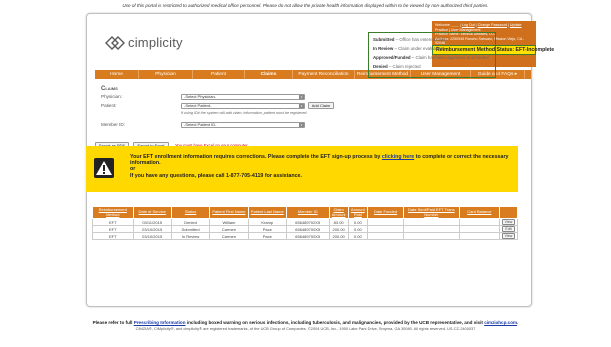 The width and height of the screenshot is (611, 347). I want to click on legend-in-review: In Review – Claim under evaluation, so click(432, 48).